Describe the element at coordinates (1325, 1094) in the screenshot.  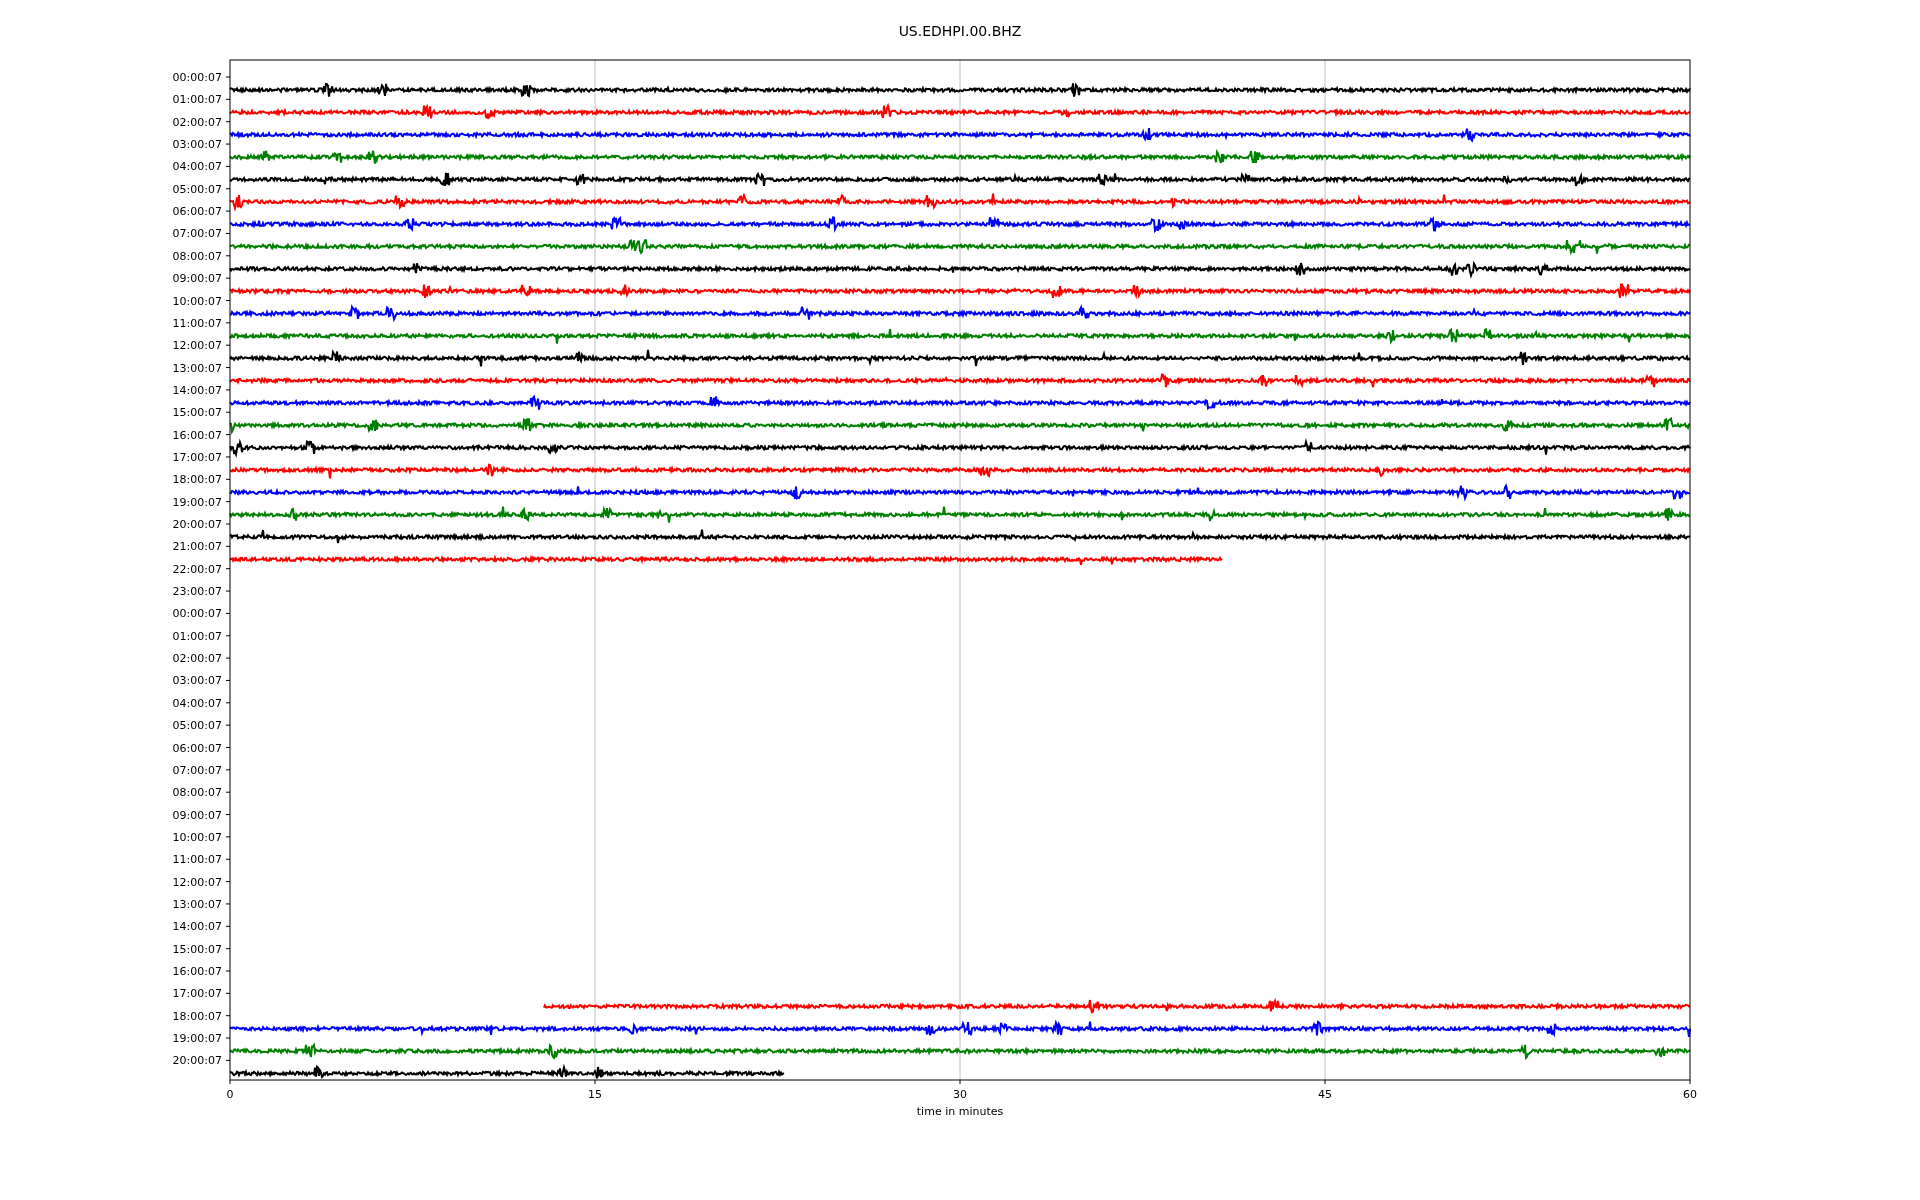
I see `x-tick-label: 45` at that location.